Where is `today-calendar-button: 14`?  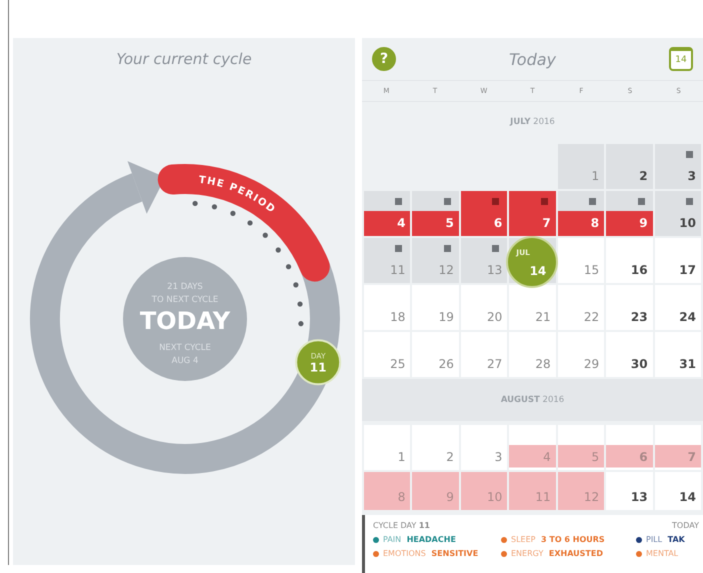
today-calendar-button: 14 is located at coordinates (680, 59).